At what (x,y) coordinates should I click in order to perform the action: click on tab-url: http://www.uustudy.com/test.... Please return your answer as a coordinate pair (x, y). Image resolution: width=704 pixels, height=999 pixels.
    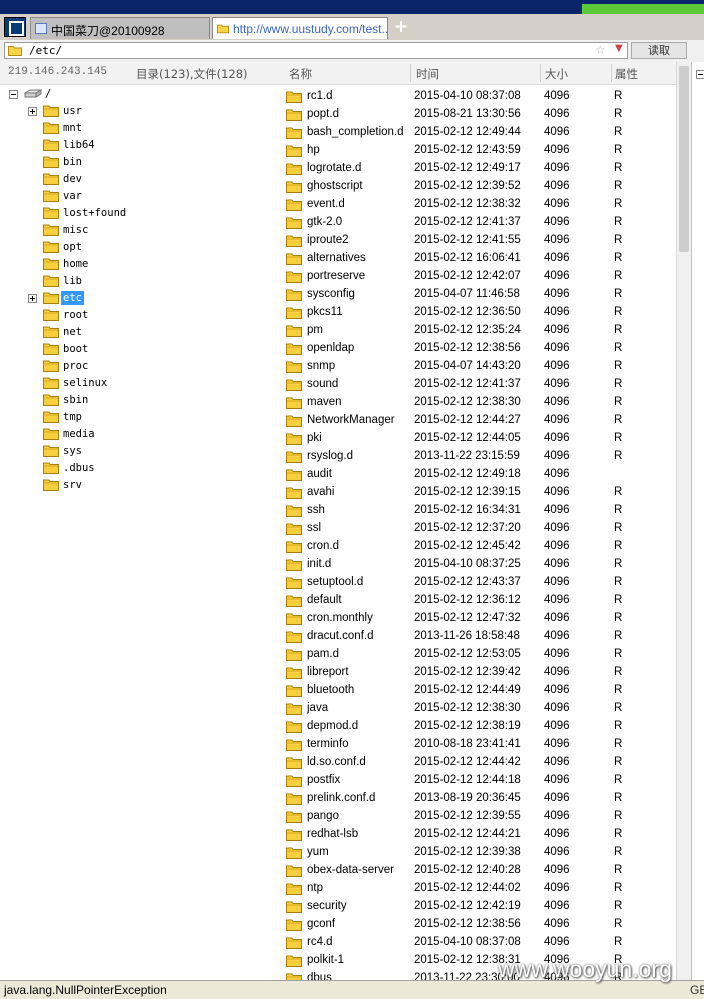
    Looking at the image, I should click on (300, 28).